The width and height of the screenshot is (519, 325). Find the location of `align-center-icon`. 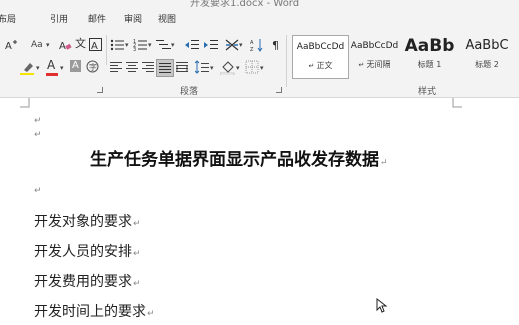

align-center-icon is located at coordinates (132, 67).